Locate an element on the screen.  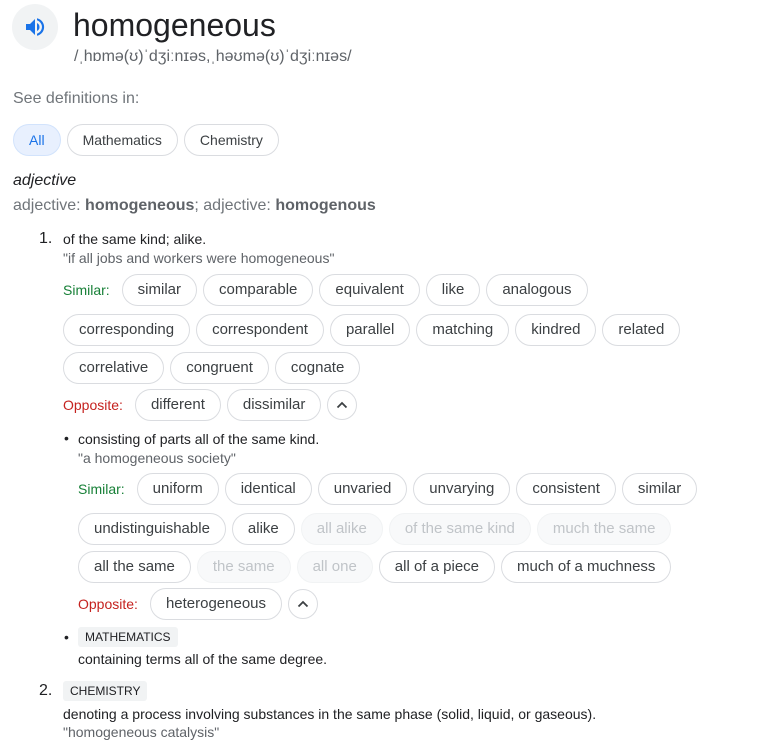
synonym-chip: all of a piece is located at coordinates (437, 567).